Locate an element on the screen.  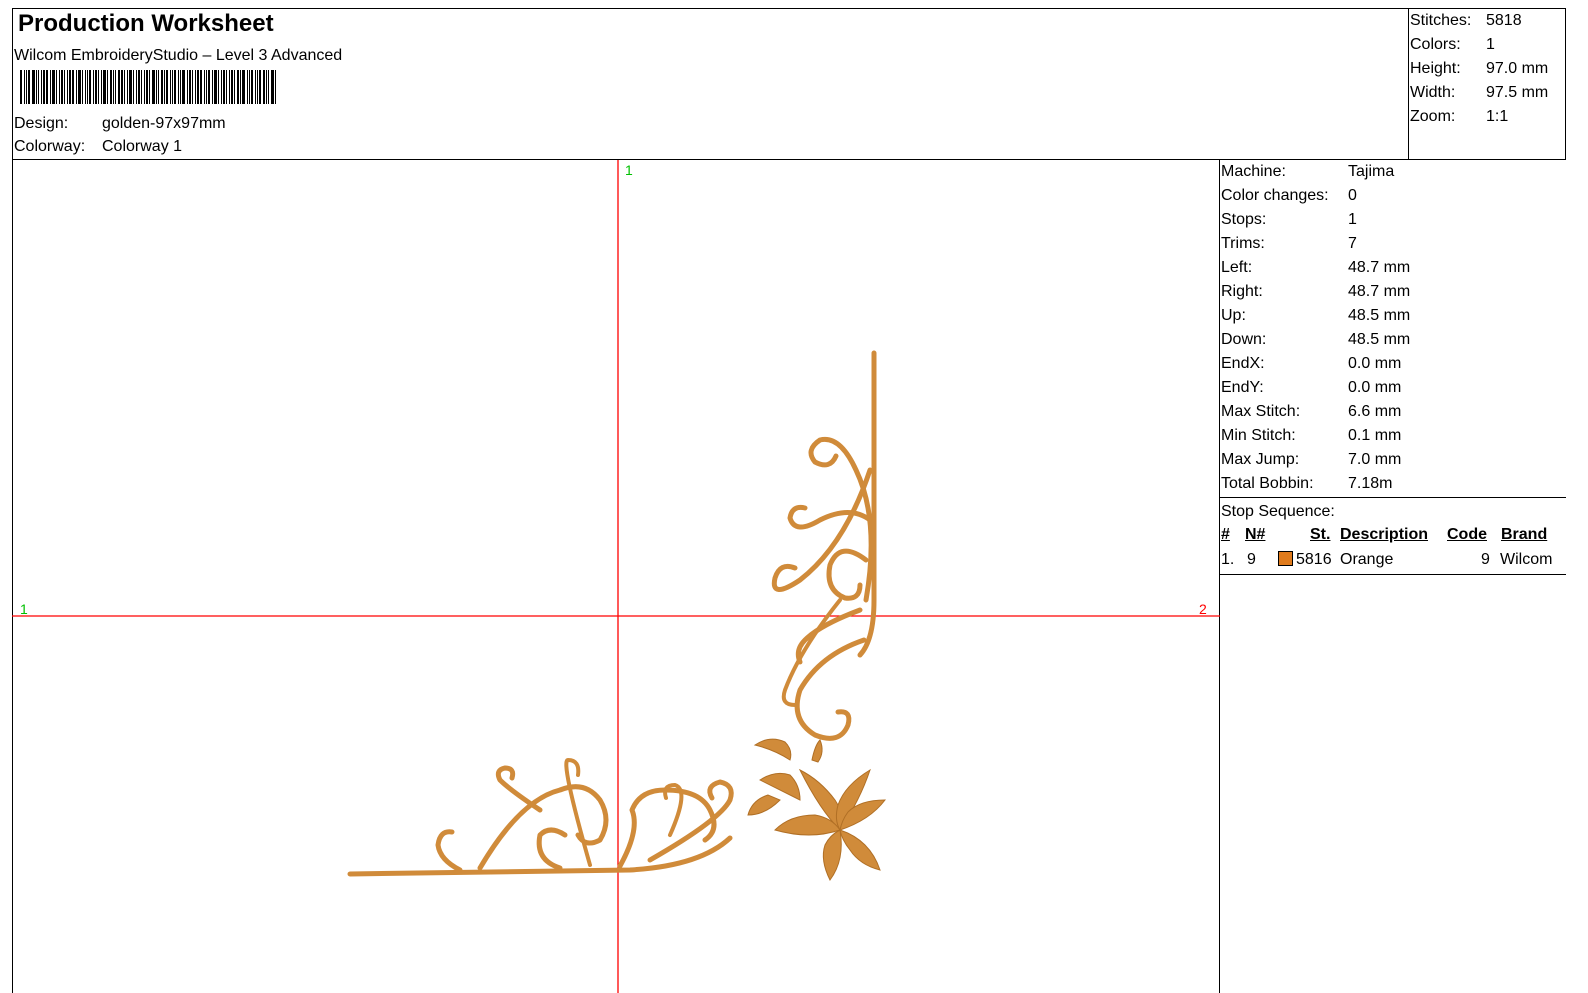
axis-marker-right: 2 is located at coordinates (1203, 609).